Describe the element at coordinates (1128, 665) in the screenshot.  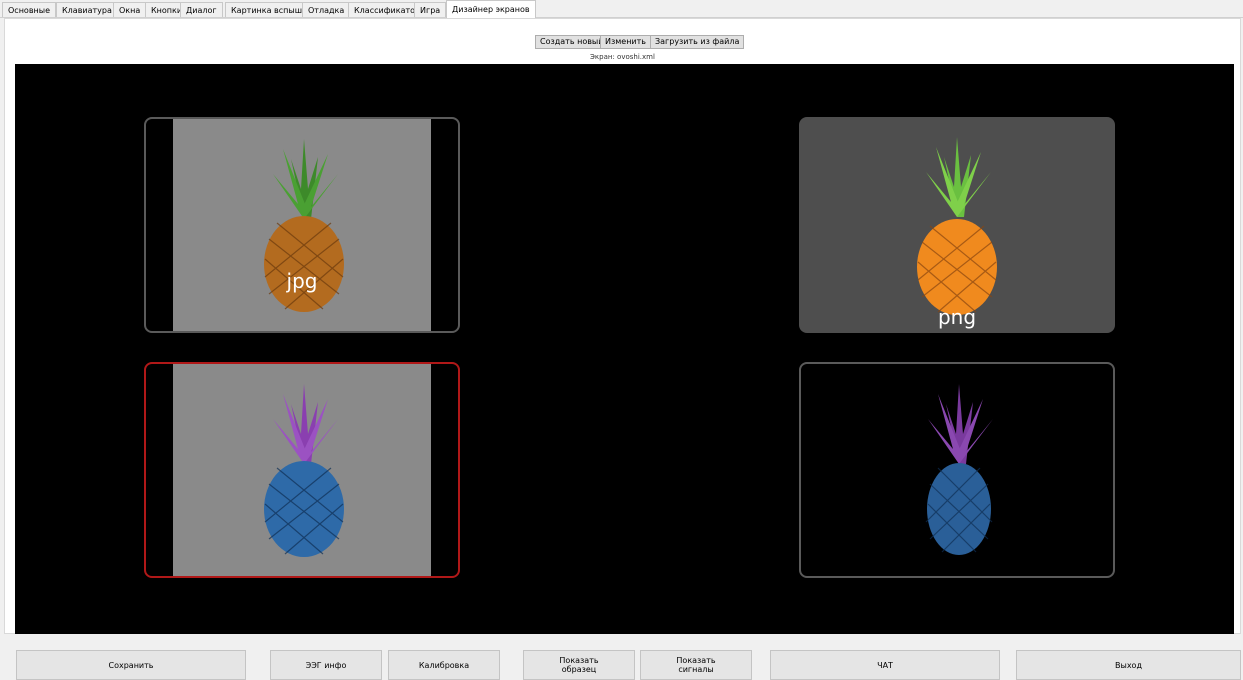
I see `exit-button: Выход` at that location.